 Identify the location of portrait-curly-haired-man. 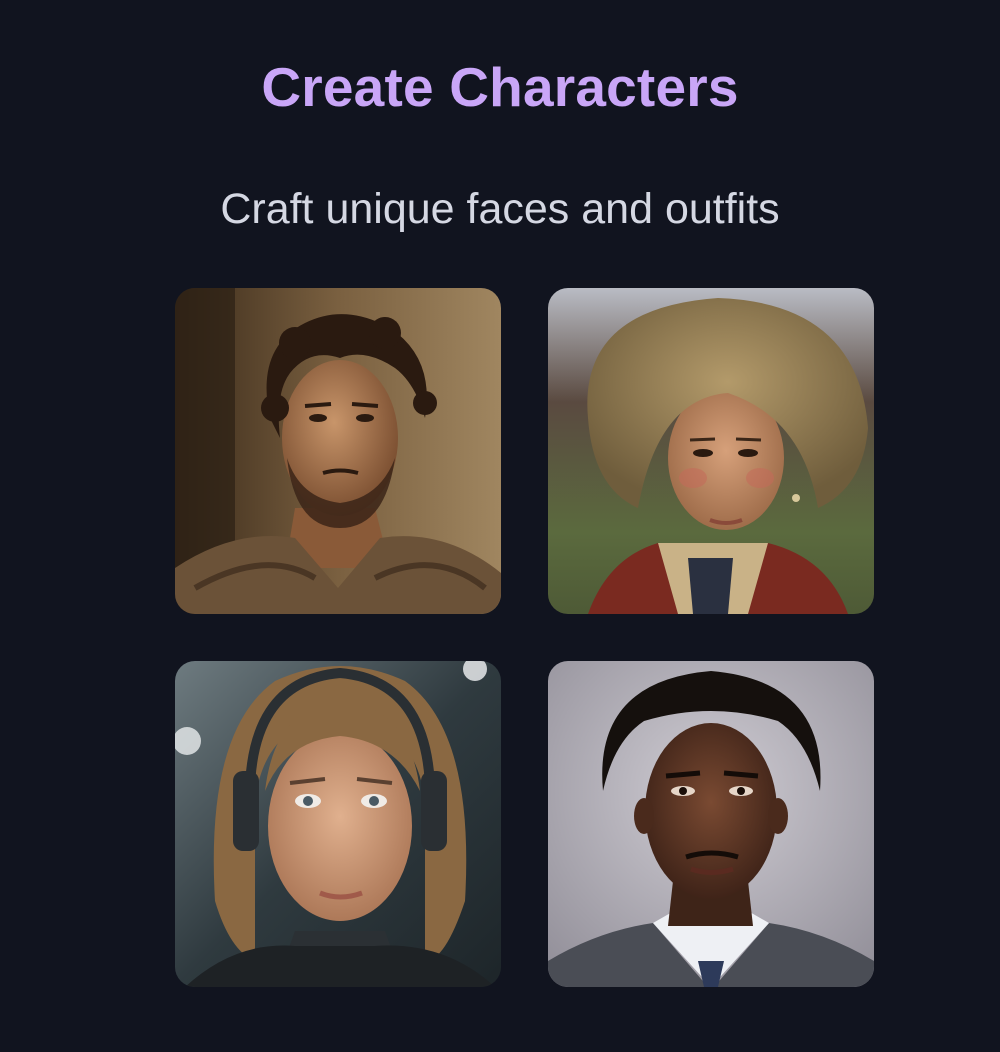
(338, 451).